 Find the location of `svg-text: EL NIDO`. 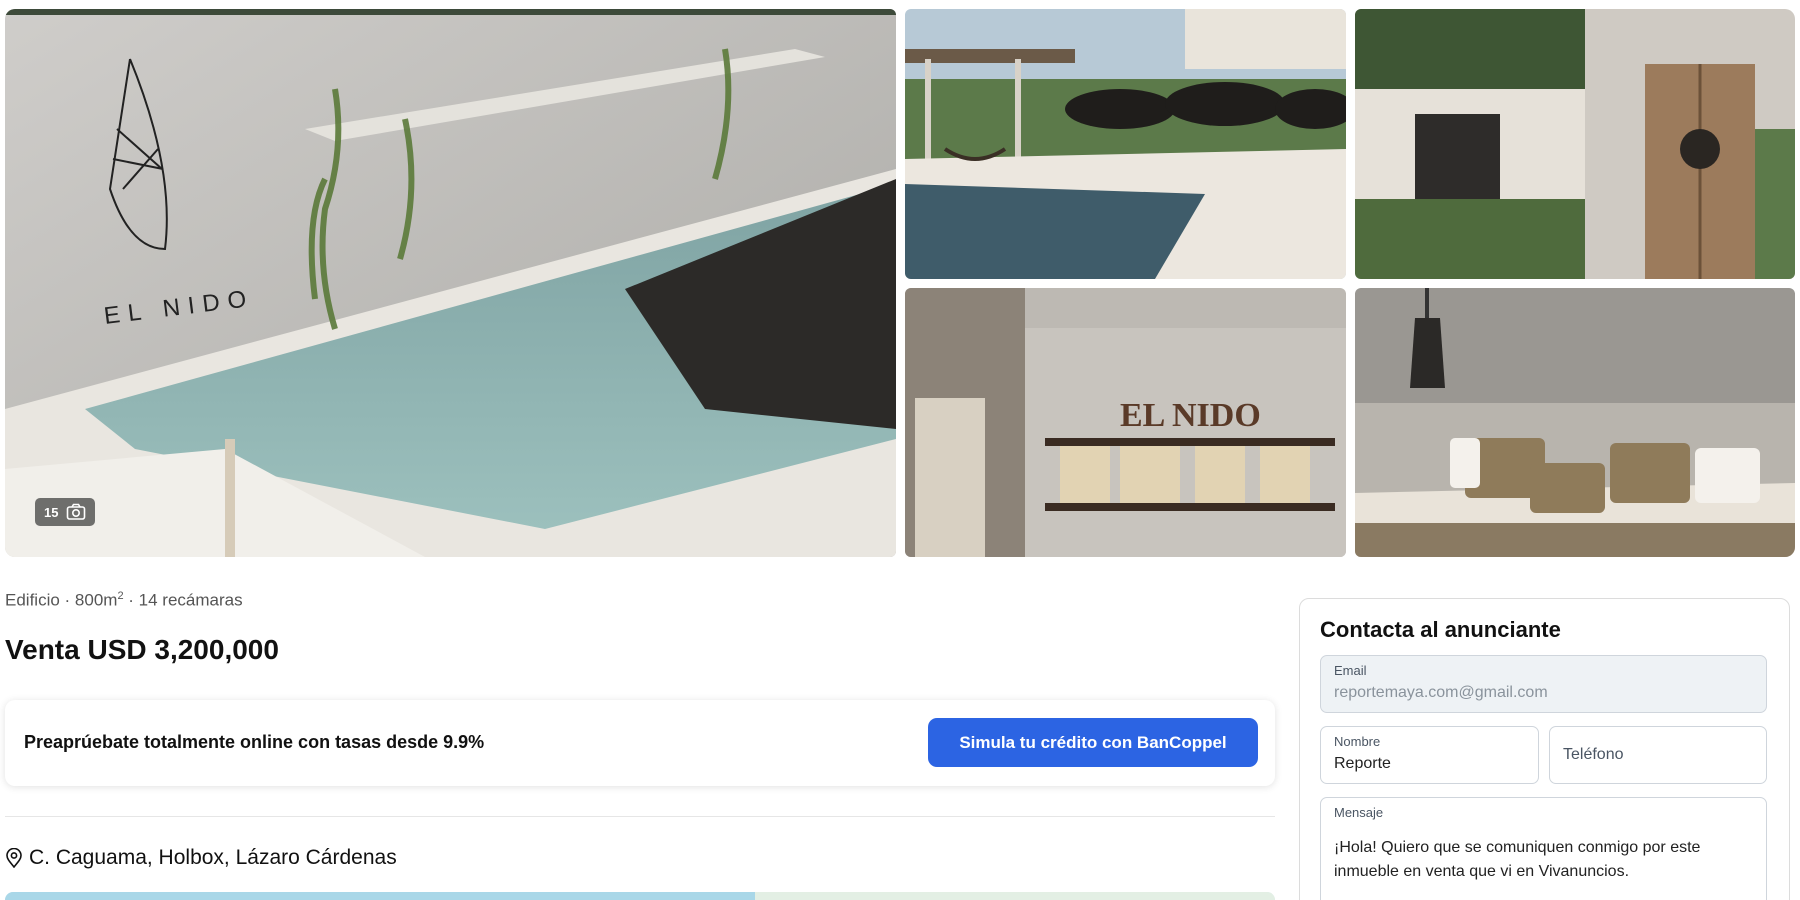

svg-text: EL NIDO is located at coordinates (1190, 415).